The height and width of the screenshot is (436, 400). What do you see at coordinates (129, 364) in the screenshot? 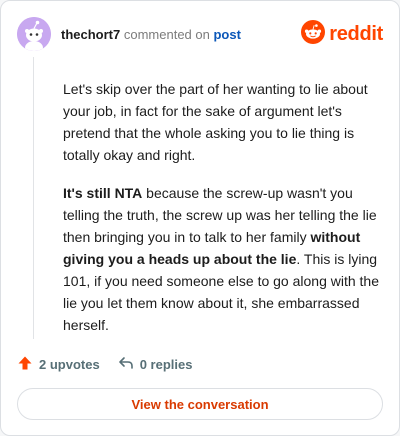
I see `reply-arrow-icon` at bounding box center [129, 364].